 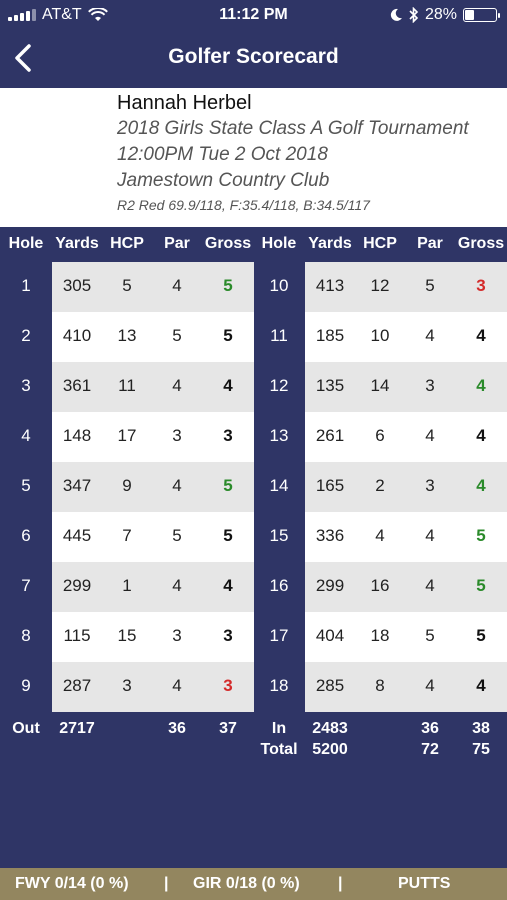 What do you see at coordinates (330, 535) in the screenshot?
I see `yards-cell: 336` at bounding box center [330, 535].